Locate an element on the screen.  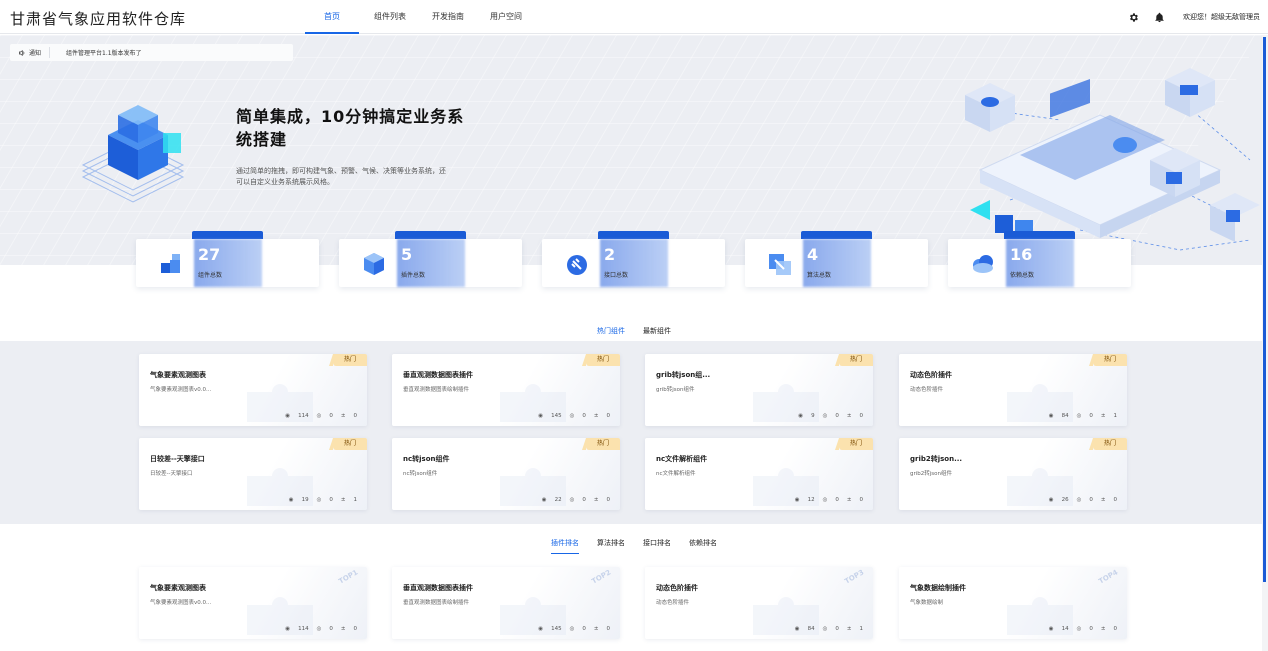
card-stats: ◉ 84 ◎ 0 ±1 is located at coordinates (1083, 416).